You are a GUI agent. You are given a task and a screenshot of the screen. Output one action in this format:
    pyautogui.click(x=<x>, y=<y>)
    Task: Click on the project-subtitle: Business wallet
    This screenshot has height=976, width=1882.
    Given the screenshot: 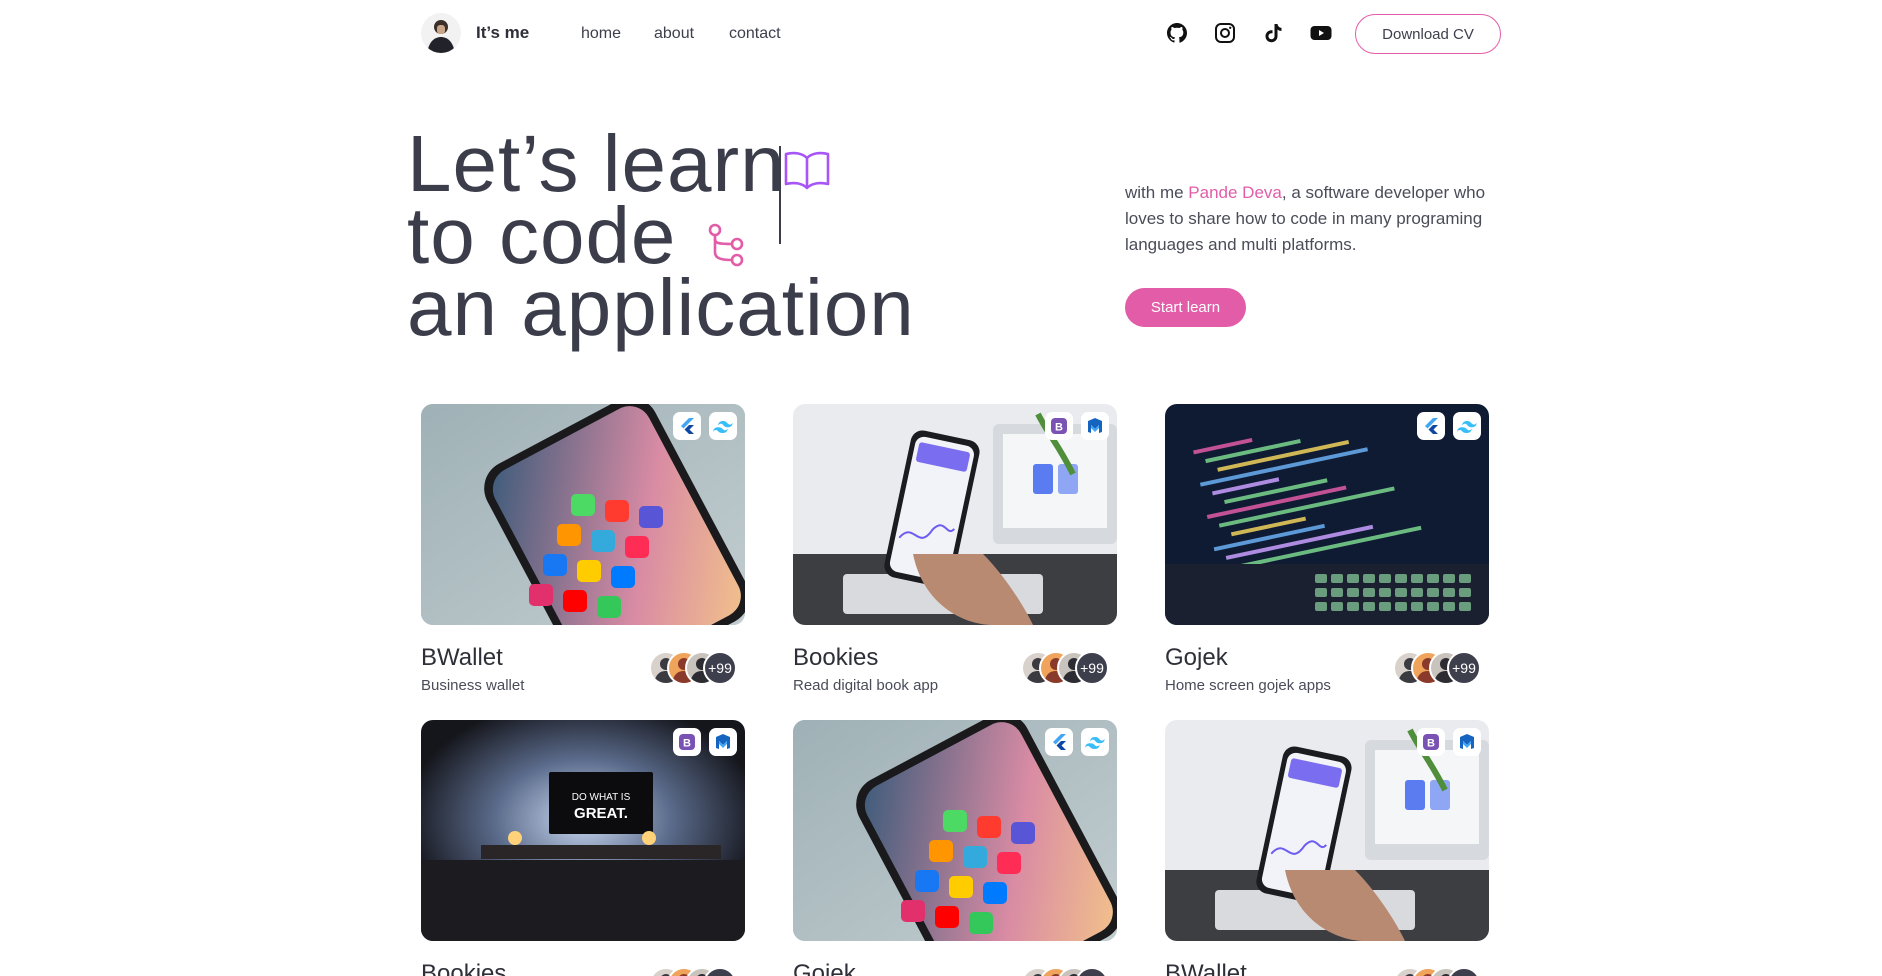 What is the action you would take?
    pyautogui.click(x=473, y=685)
    